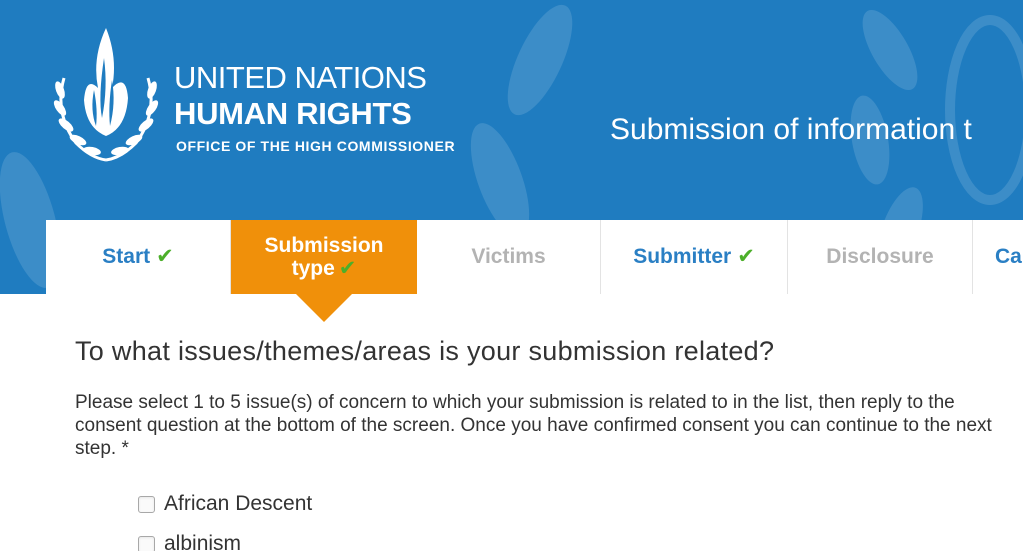  I want to click on option-african-descent: African Descent, so click(225, 504).